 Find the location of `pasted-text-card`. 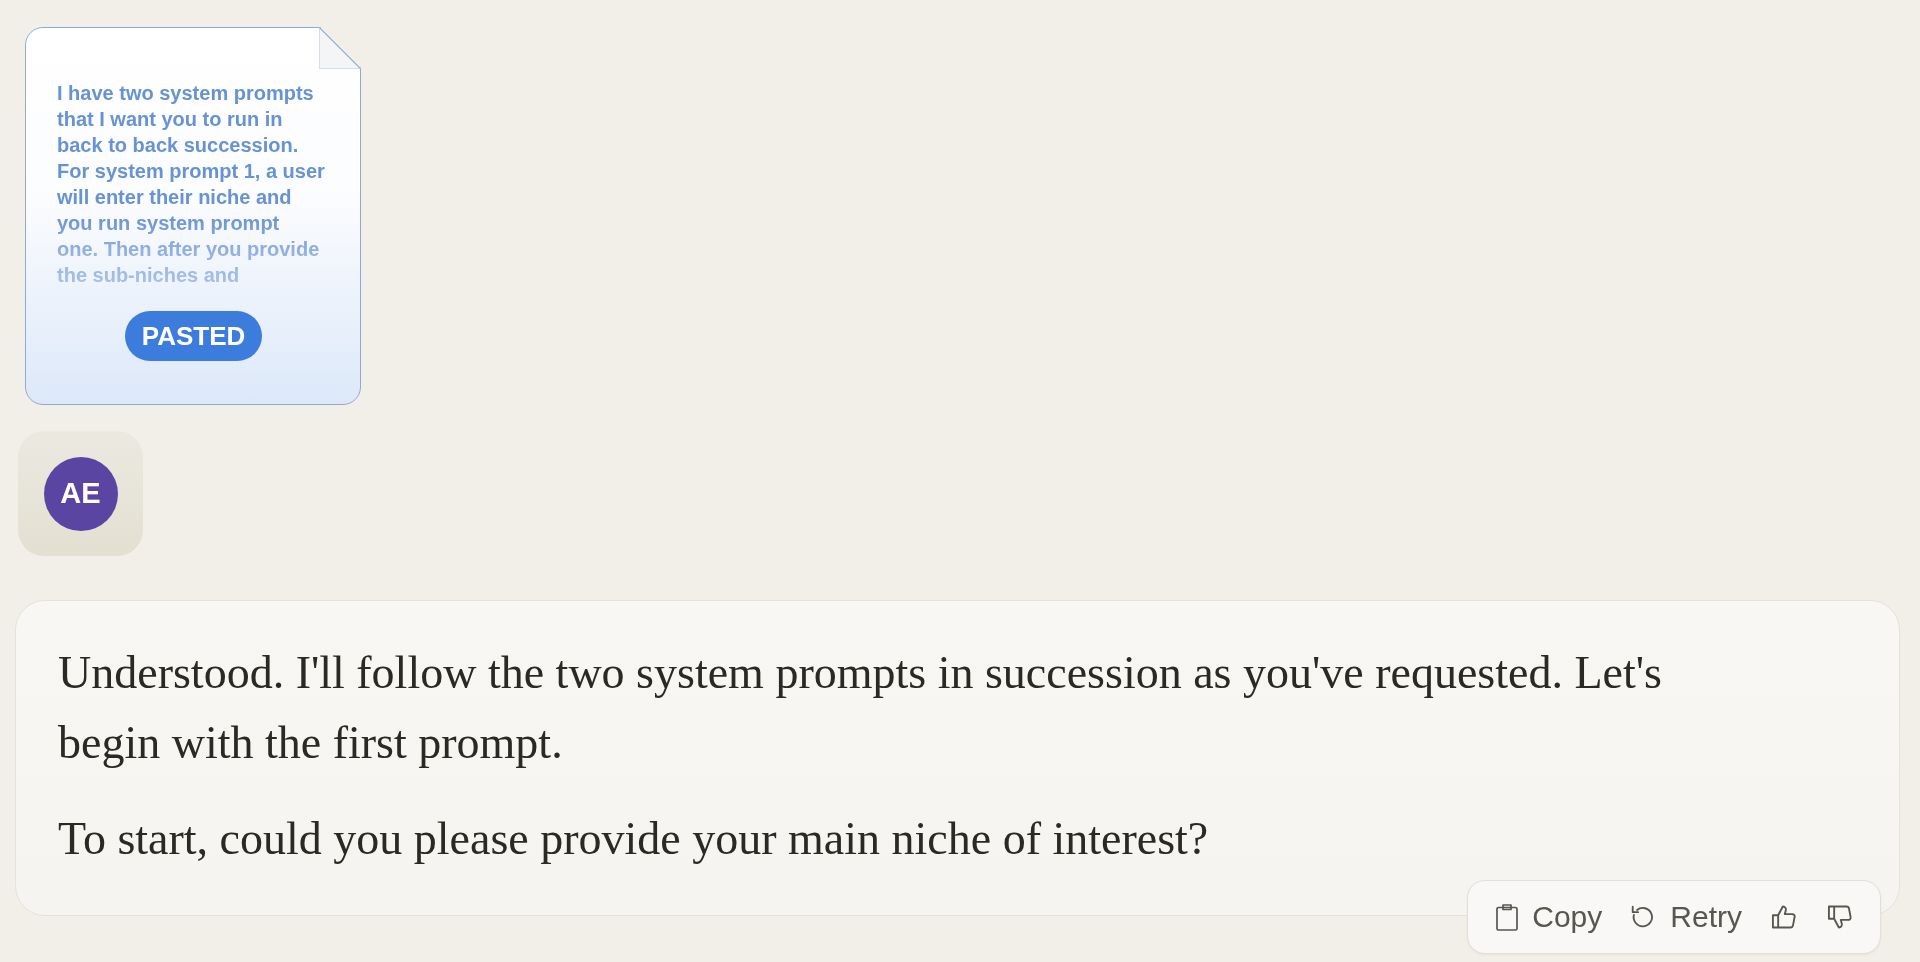

pasted-text-card is located at coordinates (193, 216).